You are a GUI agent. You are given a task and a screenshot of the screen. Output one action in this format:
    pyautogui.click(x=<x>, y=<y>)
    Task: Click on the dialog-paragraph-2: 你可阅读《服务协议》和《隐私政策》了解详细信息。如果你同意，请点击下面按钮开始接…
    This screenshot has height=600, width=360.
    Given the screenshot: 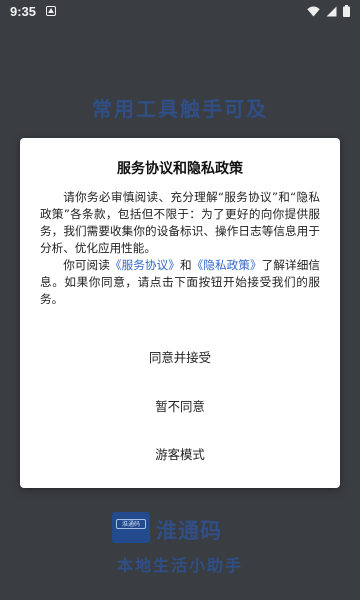 What is the action you would take?
    pyautogui.click(x=180, y=282)
    